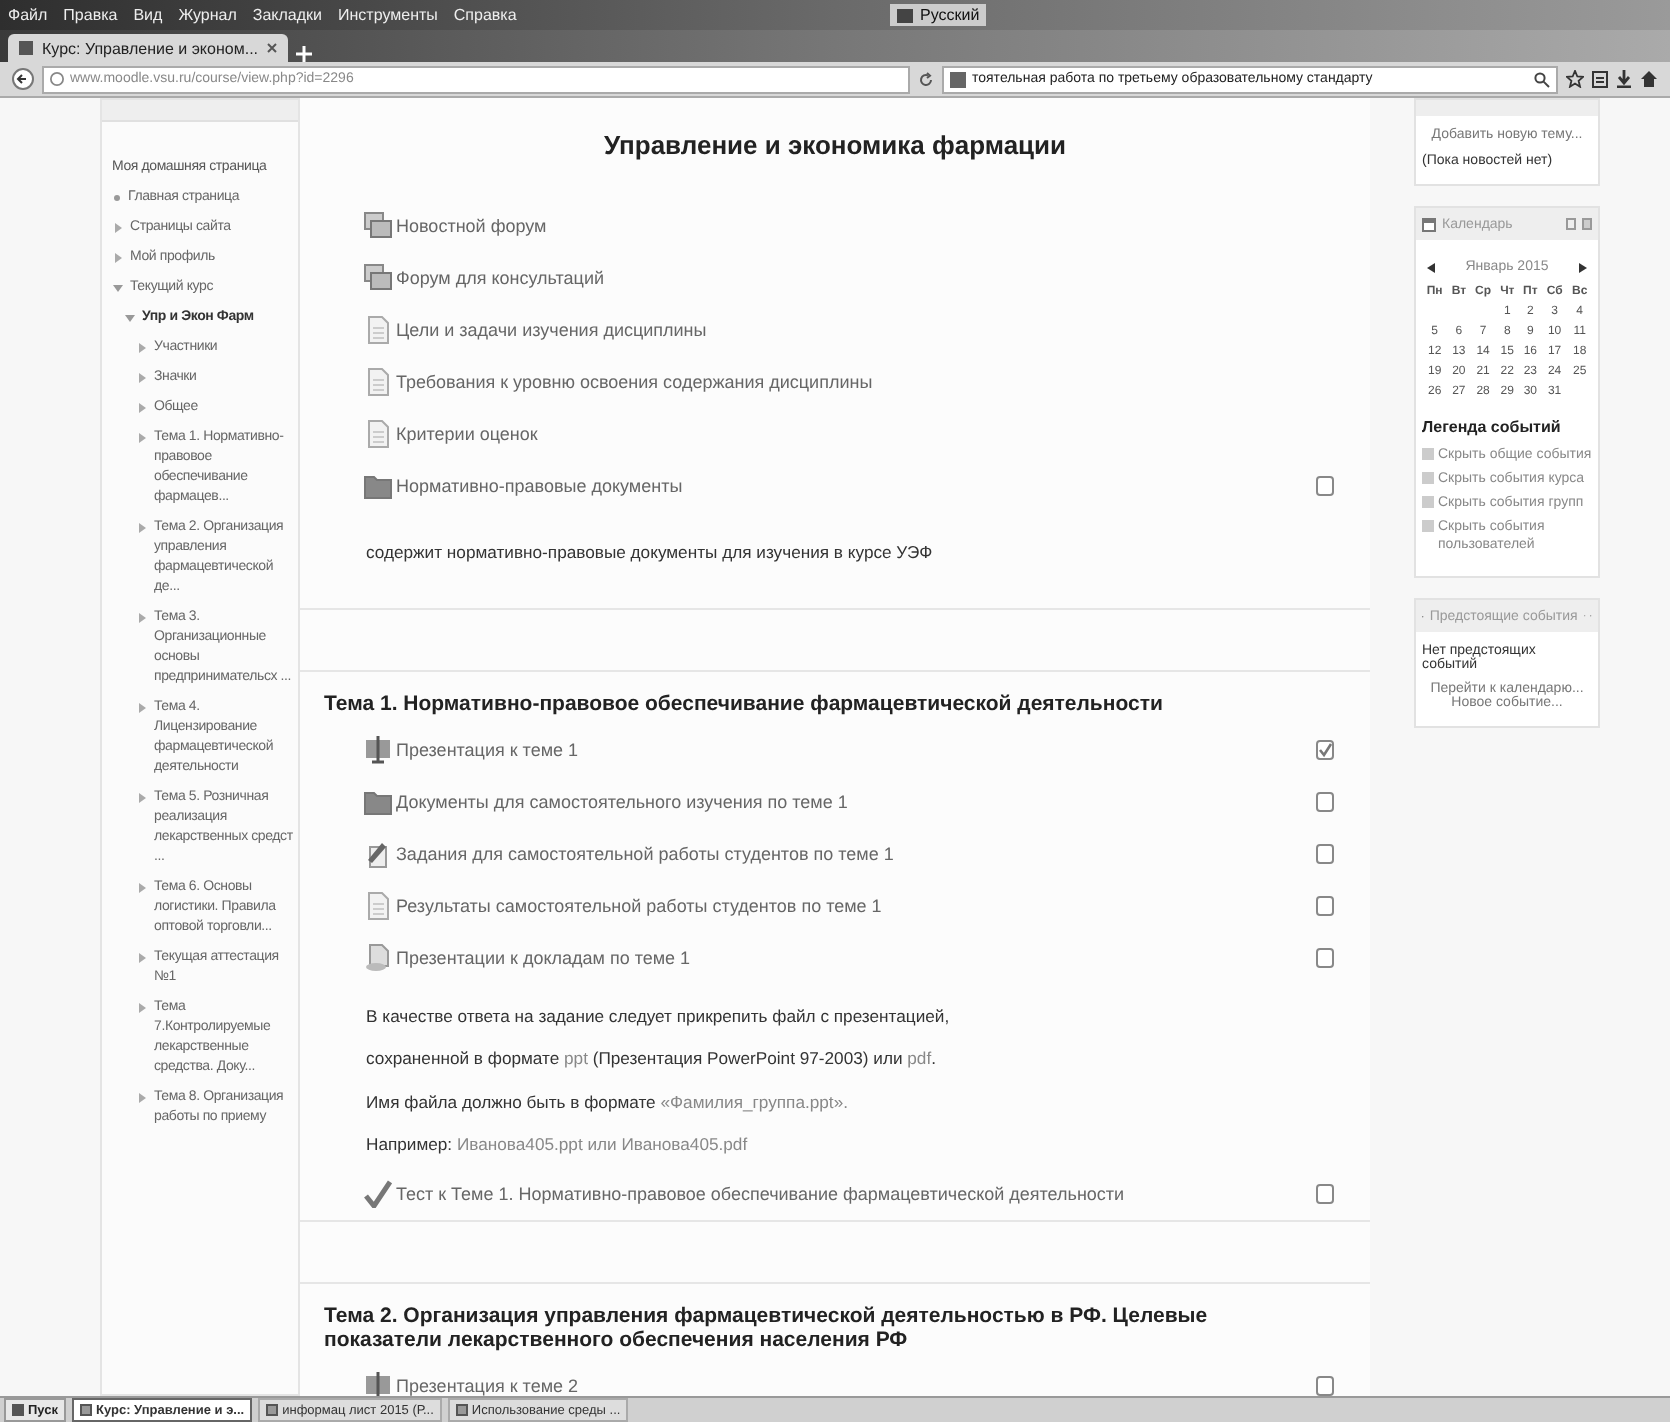 This screenshot has width=1670, height=1422. Describe the element at coordinates (117, 198) in the screenshot. I see `bullet-icon` at that location.